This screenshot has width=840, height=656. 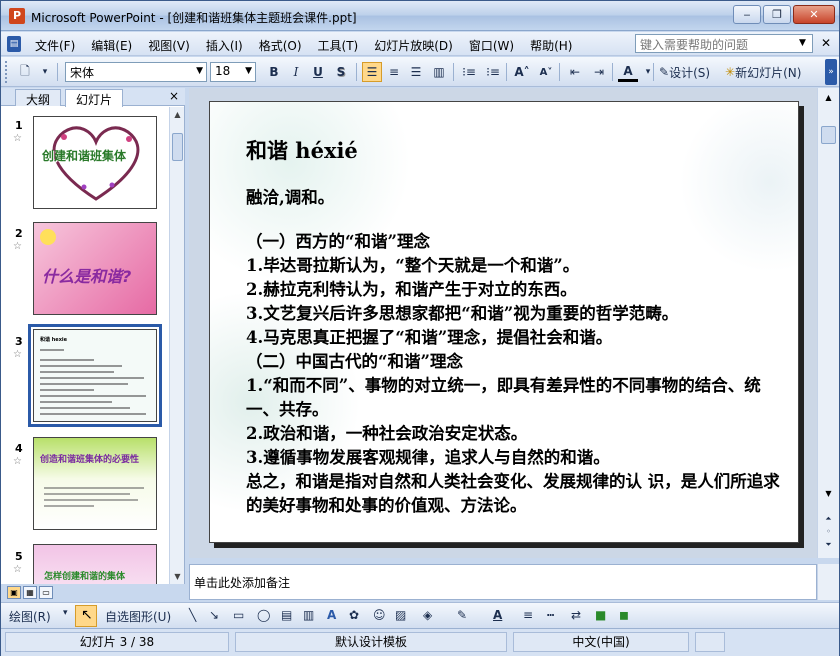 What do you see at coordinates (214, 615) in the screenshot?
I see `arrow-icon: ↘` at bounding box center [214, 615].